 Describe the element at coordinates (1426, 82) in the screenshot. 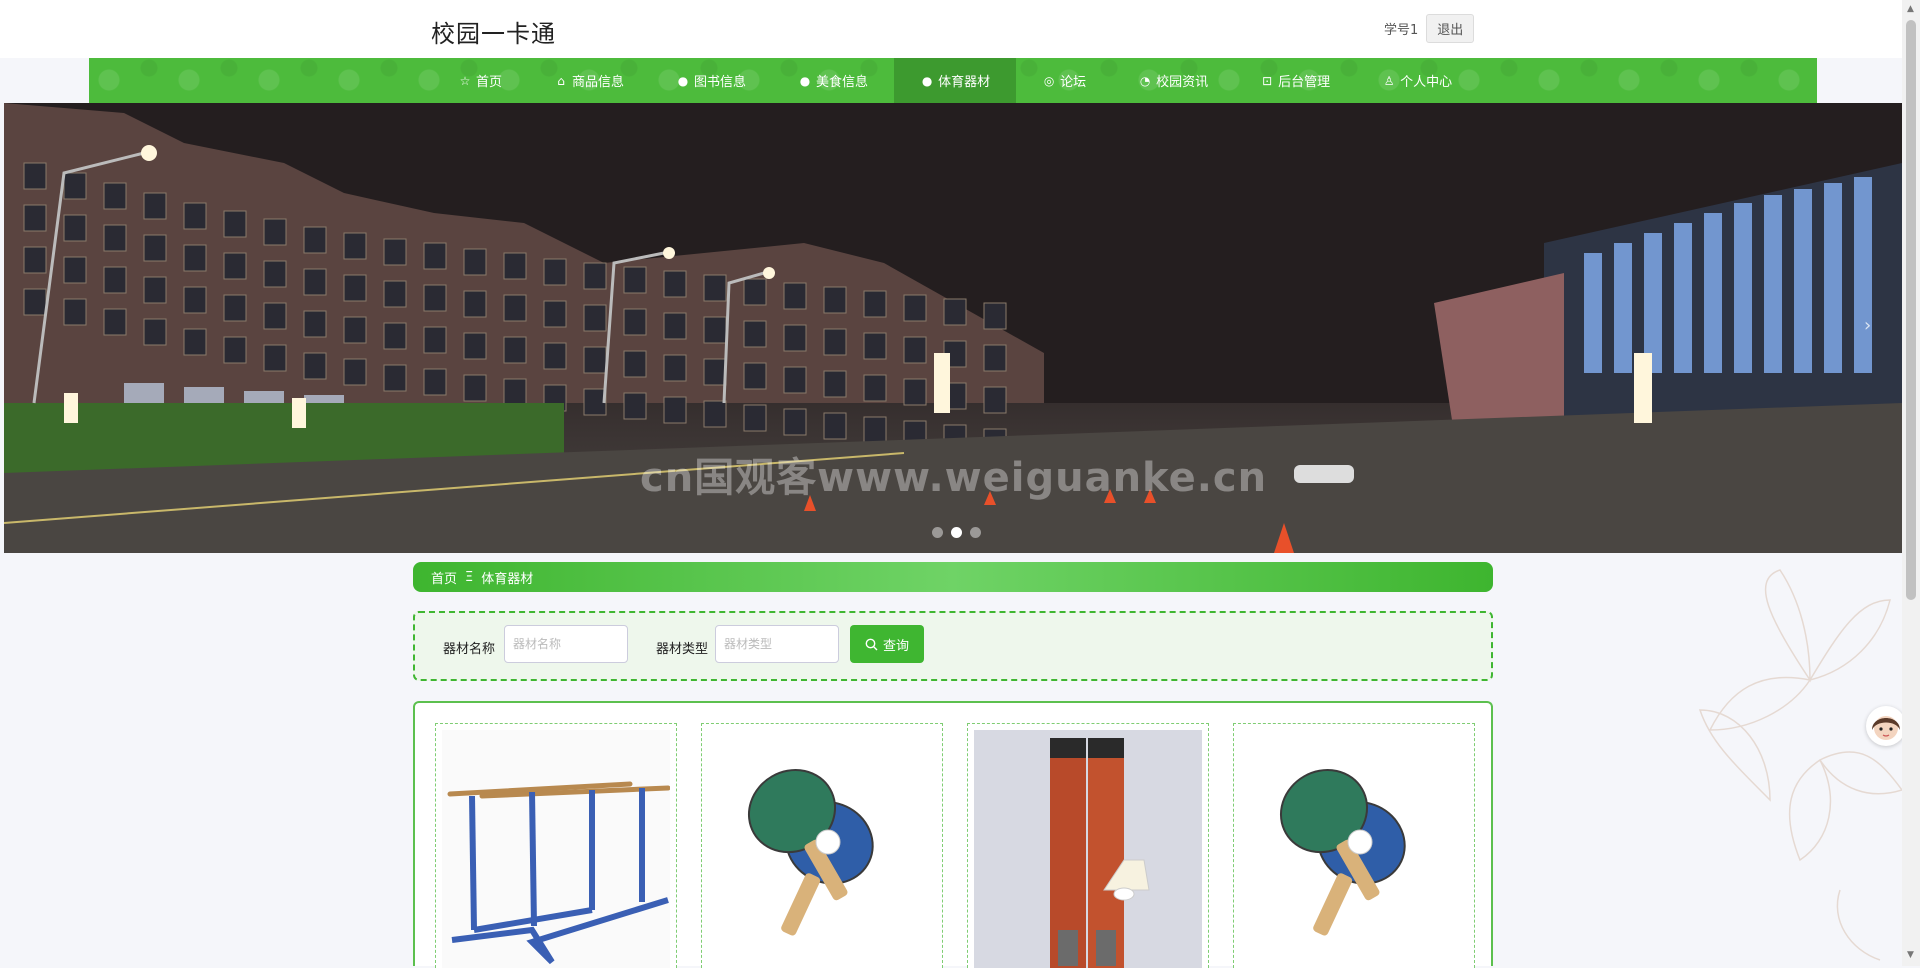

I see `nav-item-label: 个人中心` at that location.